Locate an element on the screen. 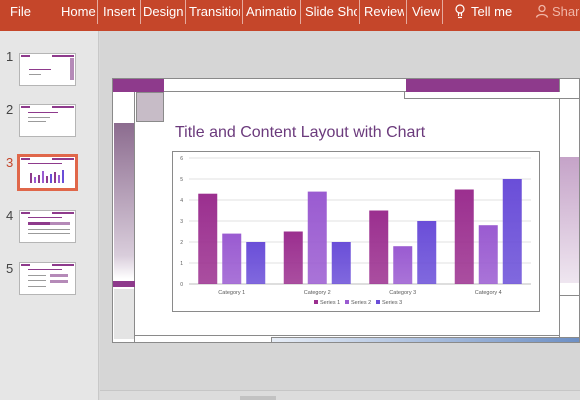  slide-title: Title and Content Layout with Chart is located at coordinates (300, 133).